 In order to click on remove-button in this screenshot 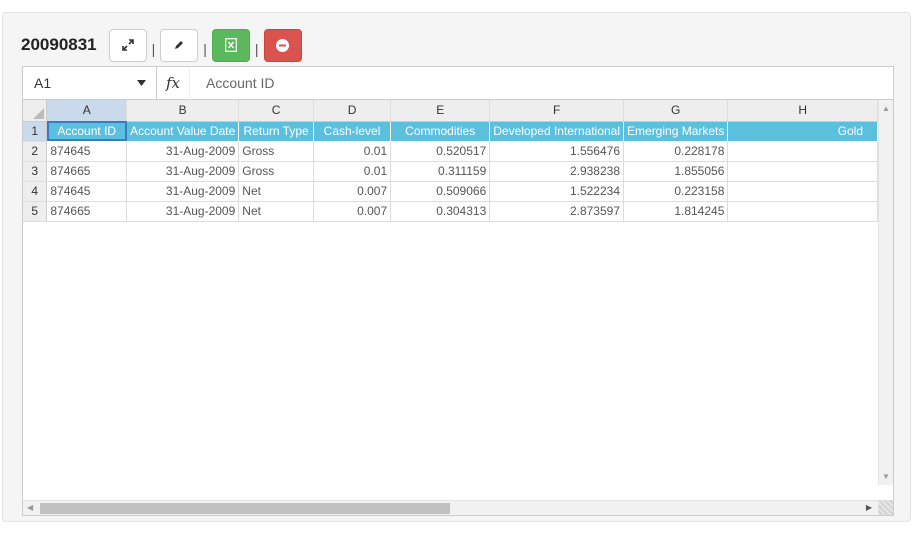, I will do `click(282, 45)`.